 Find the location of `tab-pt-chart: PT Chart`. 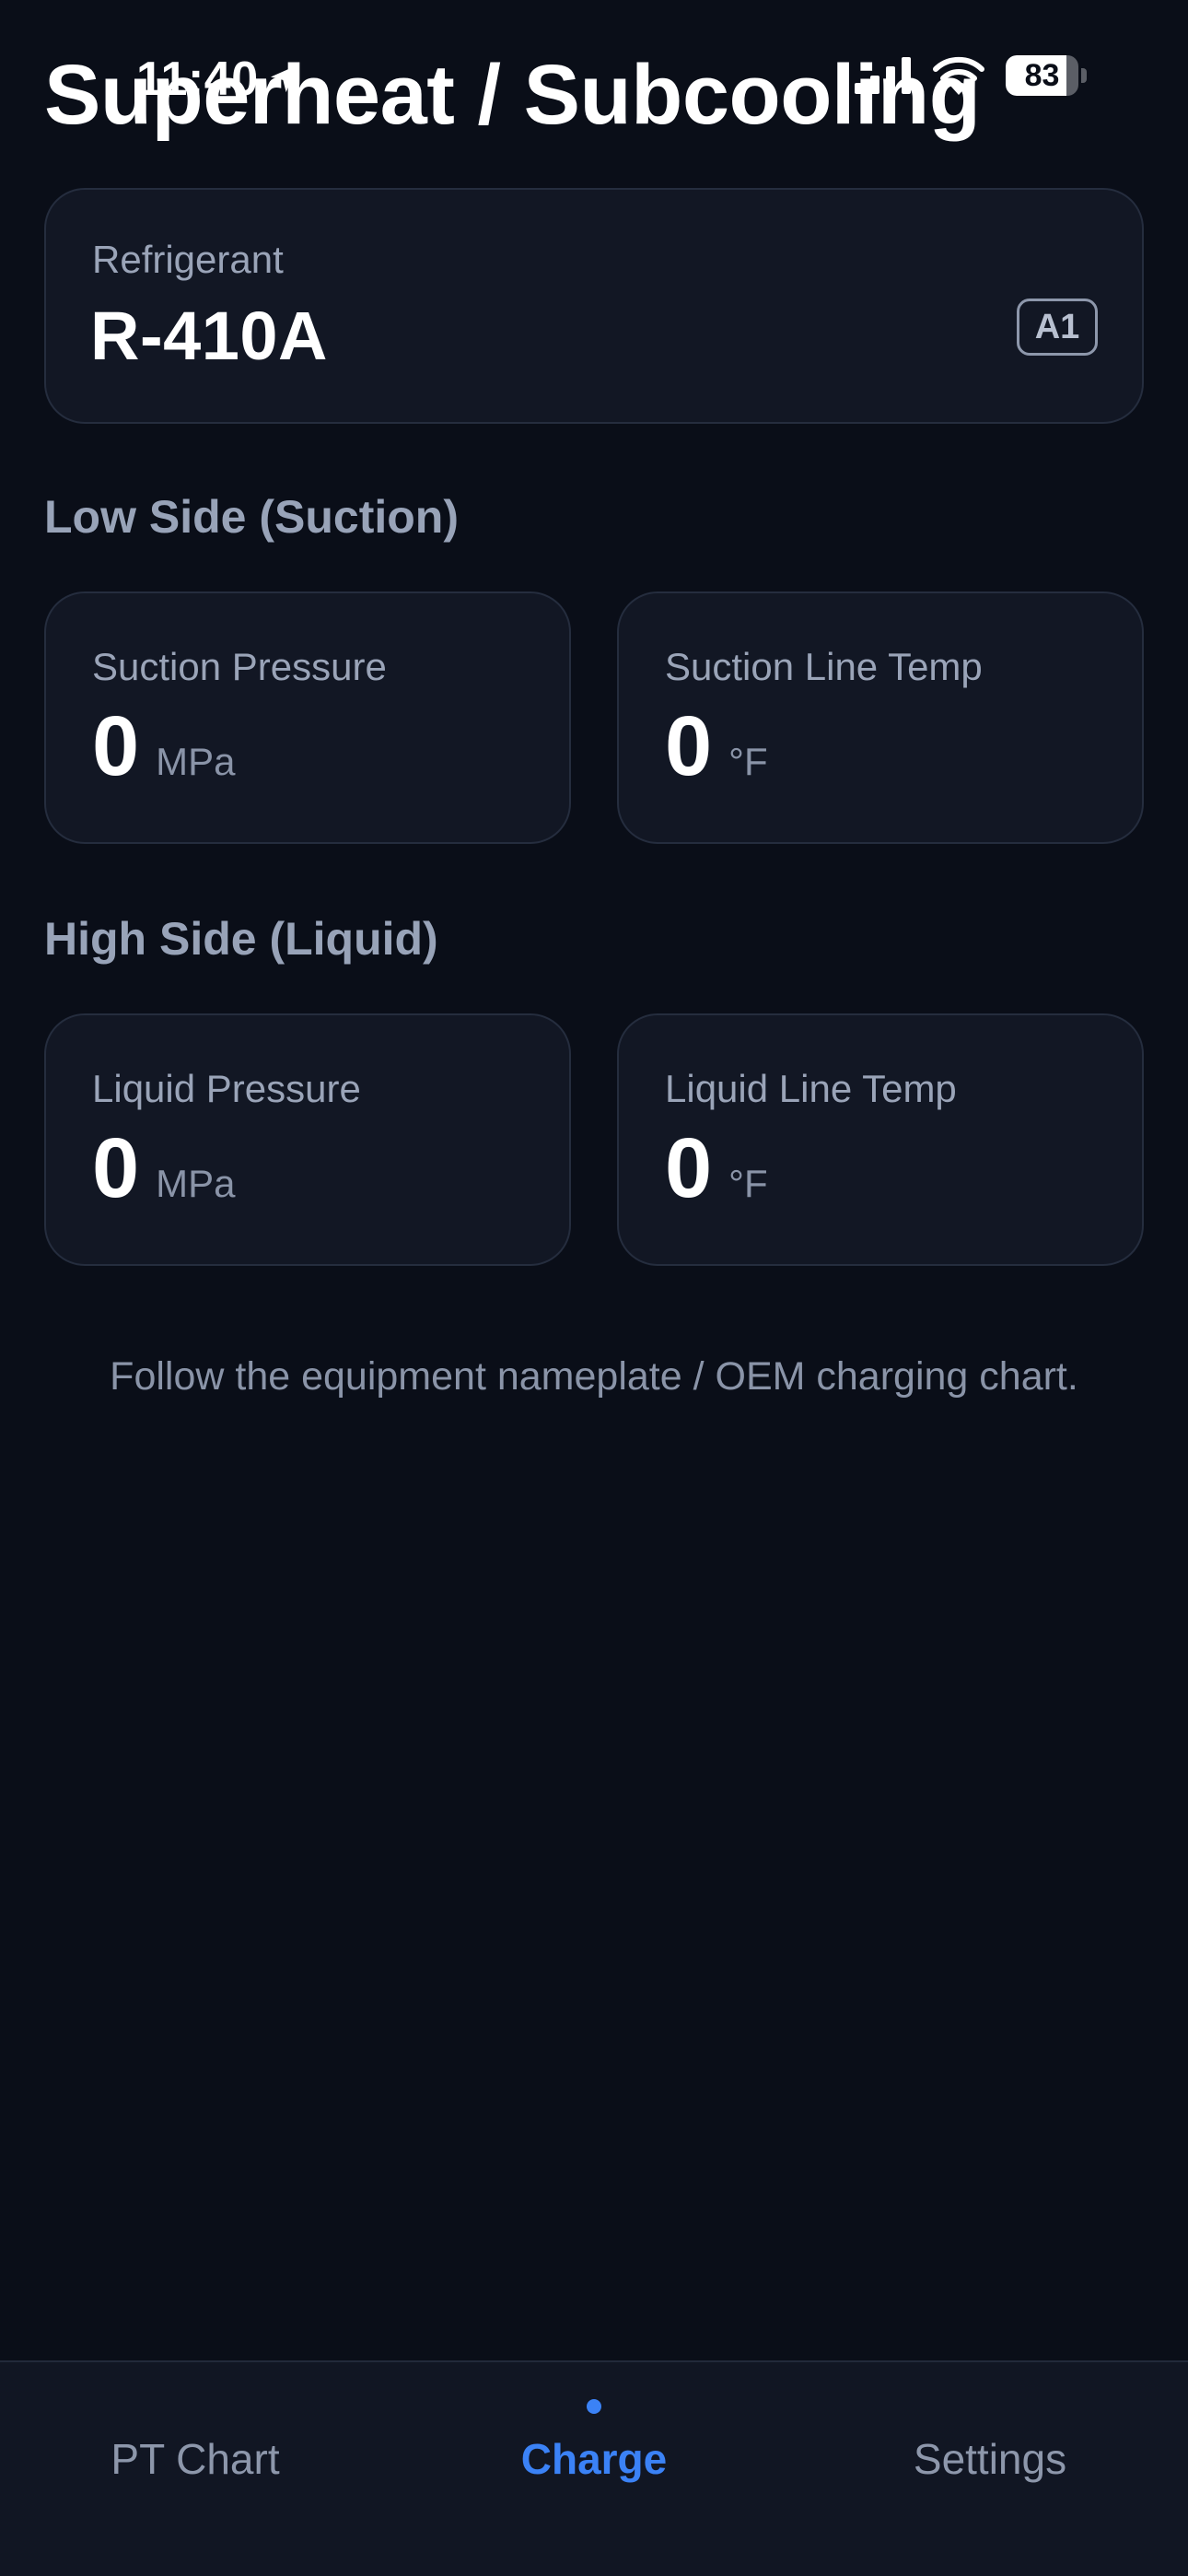

tab-pt-chart: PT Chart is located at coordinates (198, 2469).